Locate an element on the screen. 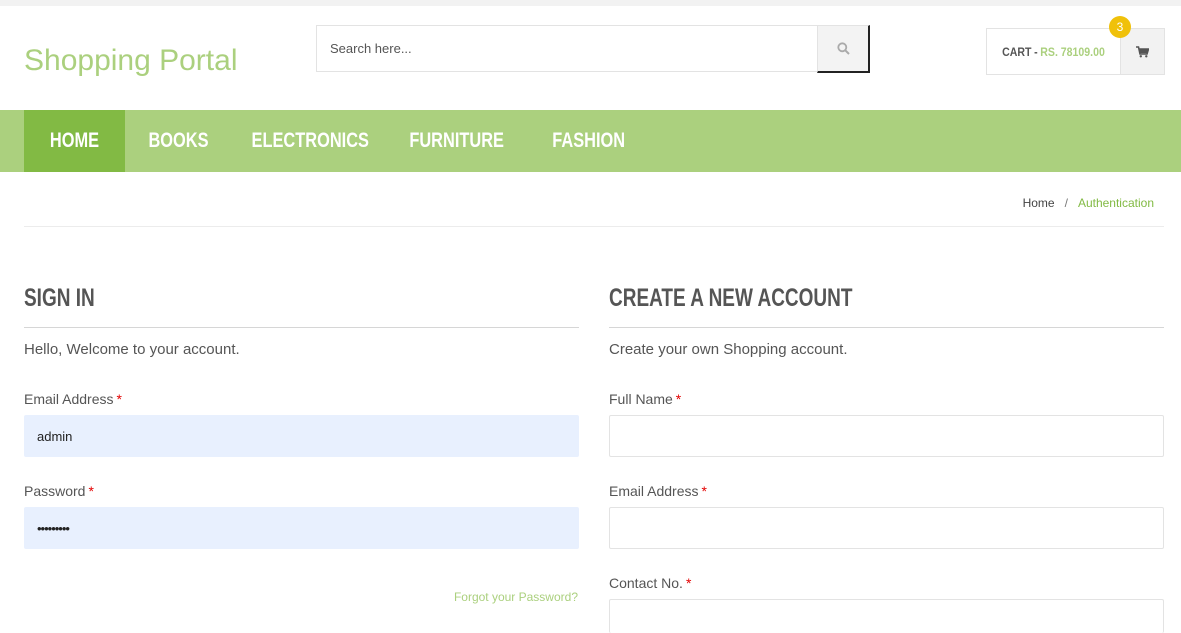  signin-password-input is located at coordinates (301, 528).